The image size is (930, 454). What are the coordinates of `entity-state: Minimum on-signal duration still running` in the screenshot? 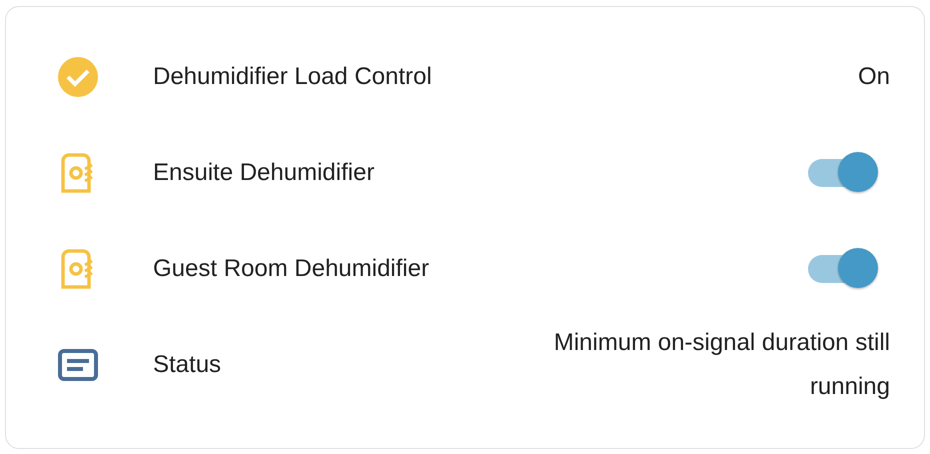 It's located at (721, 365).